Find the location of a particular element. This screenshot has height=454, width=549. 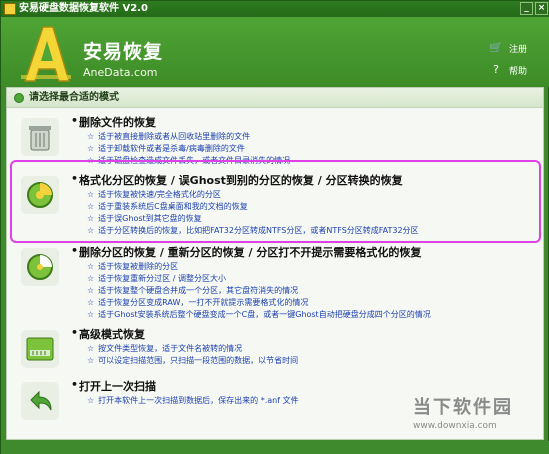

register-button: 🛒 注册 is located at coordinates (519, 48).